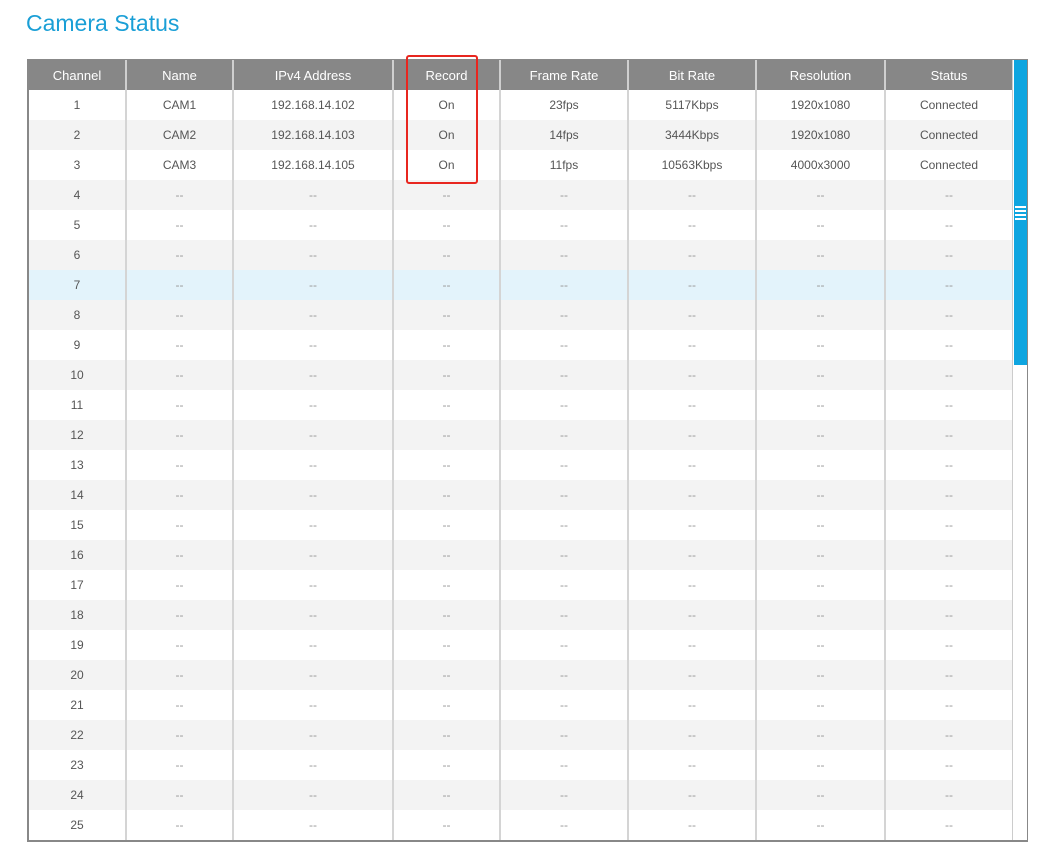 This screenshot has height=862, width=1056. I want to click on cell-frame-rate: 14fps, so click(564, 135).